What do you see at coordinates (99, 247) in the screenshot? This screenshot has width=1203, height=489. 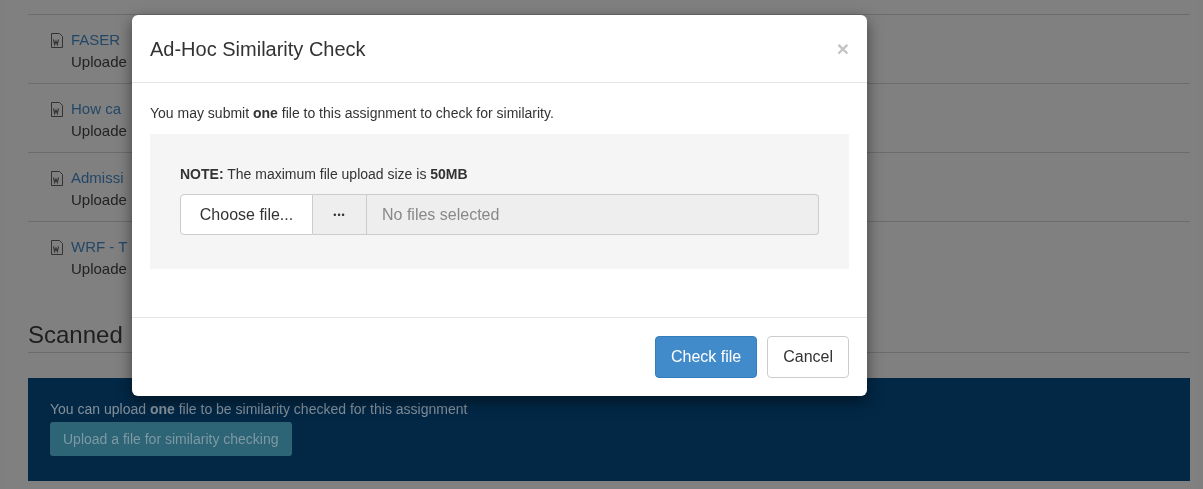 I see `file-link: WRF - T` at bounding box center [99, 247].